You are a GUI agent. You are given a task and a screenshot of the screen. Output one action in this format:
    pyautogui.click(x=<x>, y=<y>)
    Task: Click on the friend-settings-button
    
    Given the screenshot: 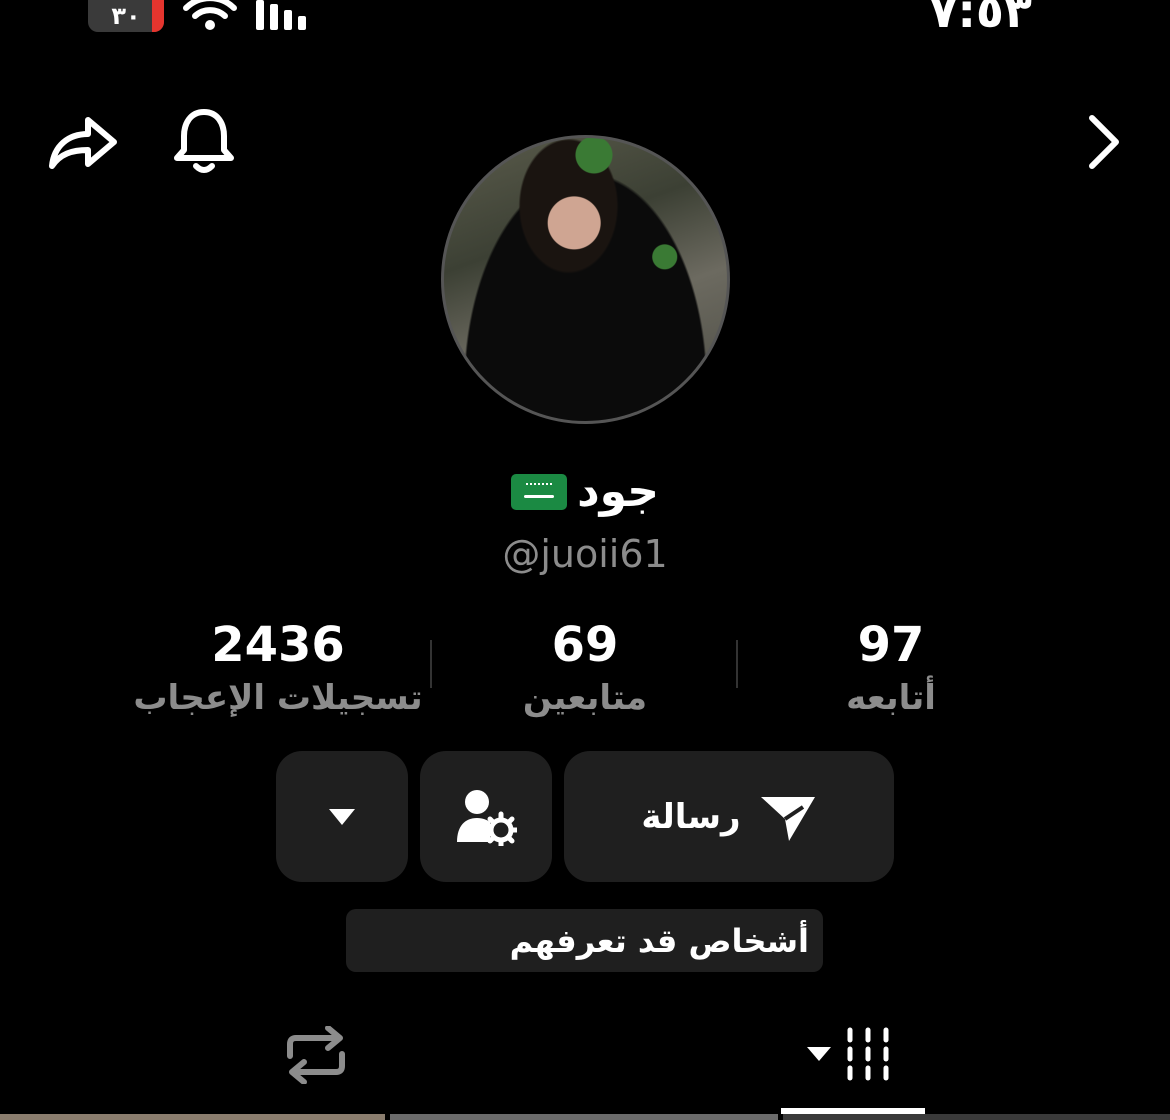 What is the action you would take?
    pyautogui.click(x=486, y=816)
    